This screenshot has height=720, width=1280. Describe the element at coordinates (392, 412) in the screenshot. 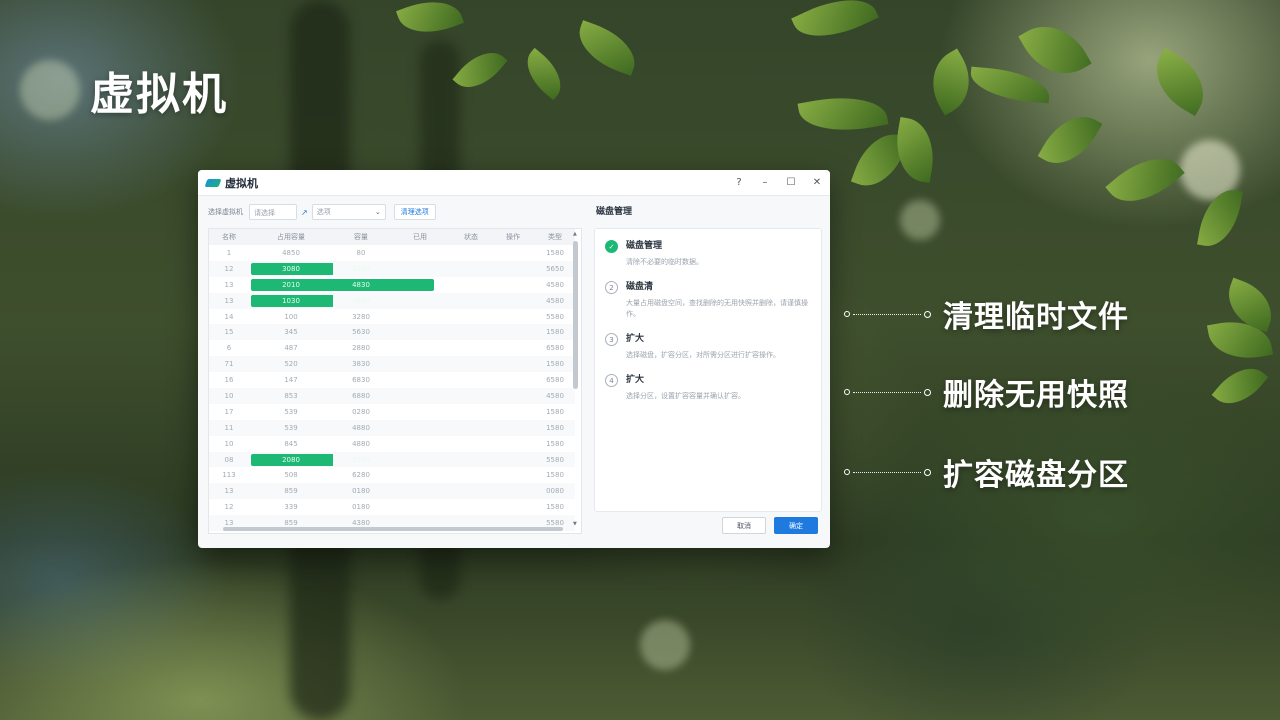

I see `table-row: 17 539 0280 1580` at that location.